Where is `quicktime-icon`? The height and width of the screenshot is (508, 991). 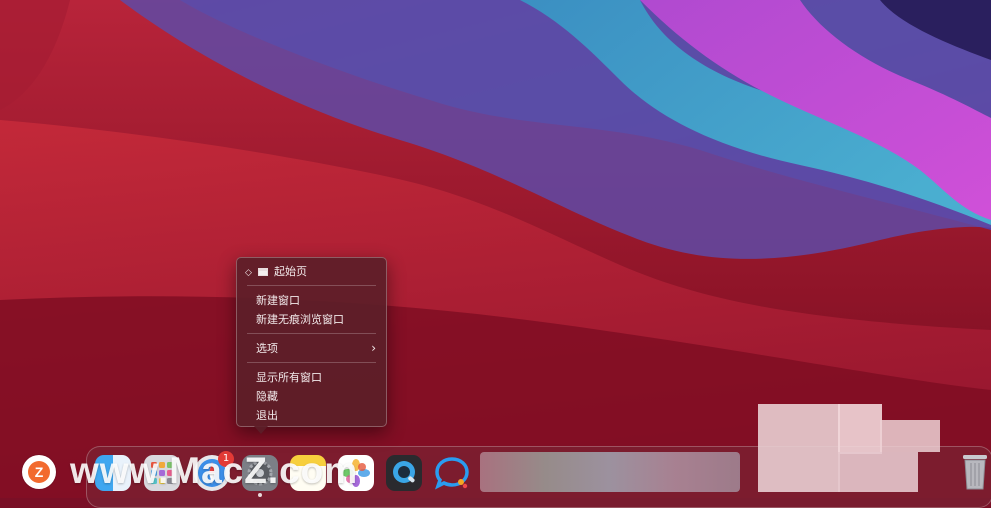 quicktime-icon is located at coordinates (404, 473).